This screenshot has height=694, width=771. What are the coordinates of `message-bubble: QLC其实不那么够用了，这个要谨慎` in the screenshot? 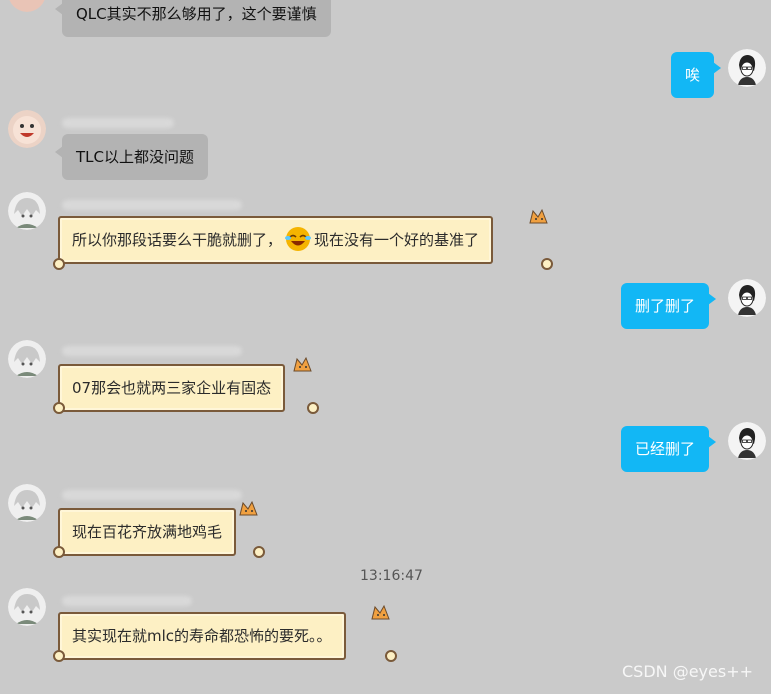 It's located at (193, 18).